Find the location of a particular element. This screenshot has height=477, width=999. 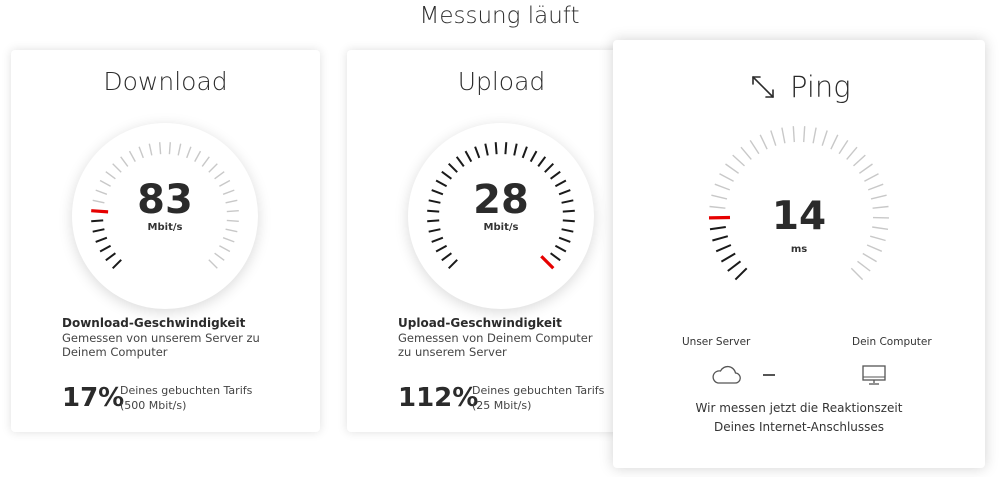

server-label: Unser Server is located at coordinates (716, 342).